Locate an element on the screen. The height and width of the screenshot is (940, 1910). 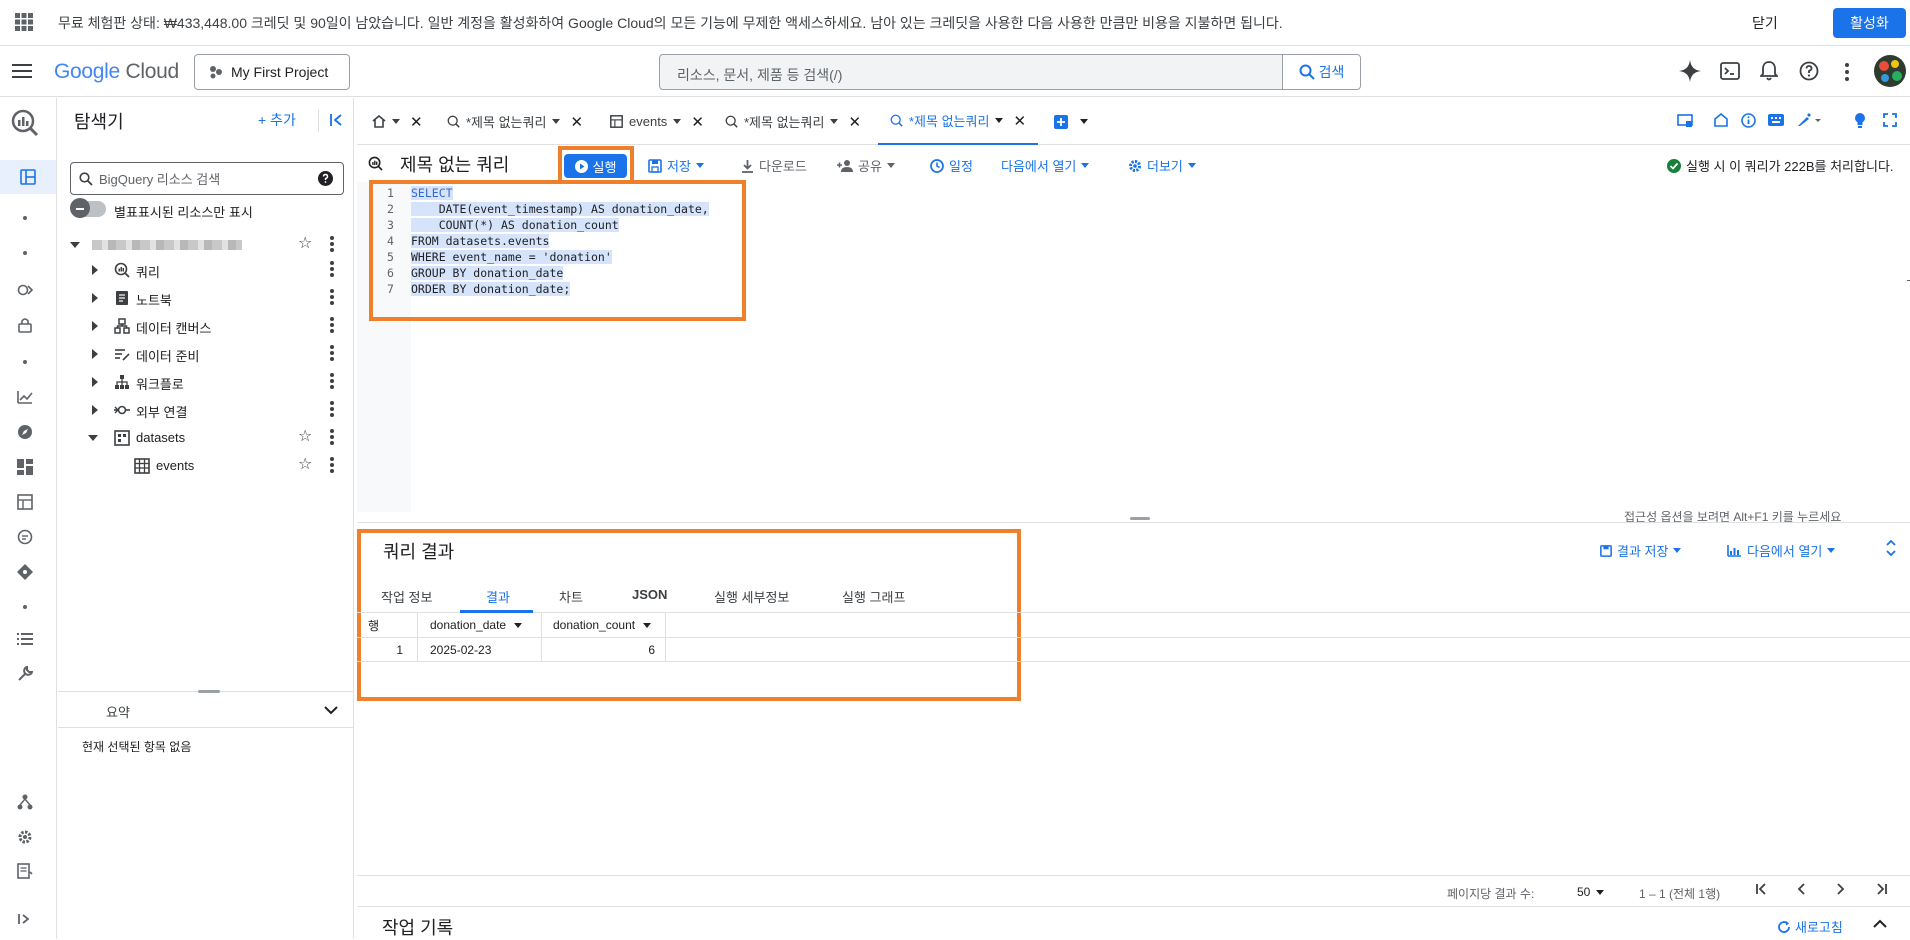
next-page-icon is located at coordinates (1841, 889).